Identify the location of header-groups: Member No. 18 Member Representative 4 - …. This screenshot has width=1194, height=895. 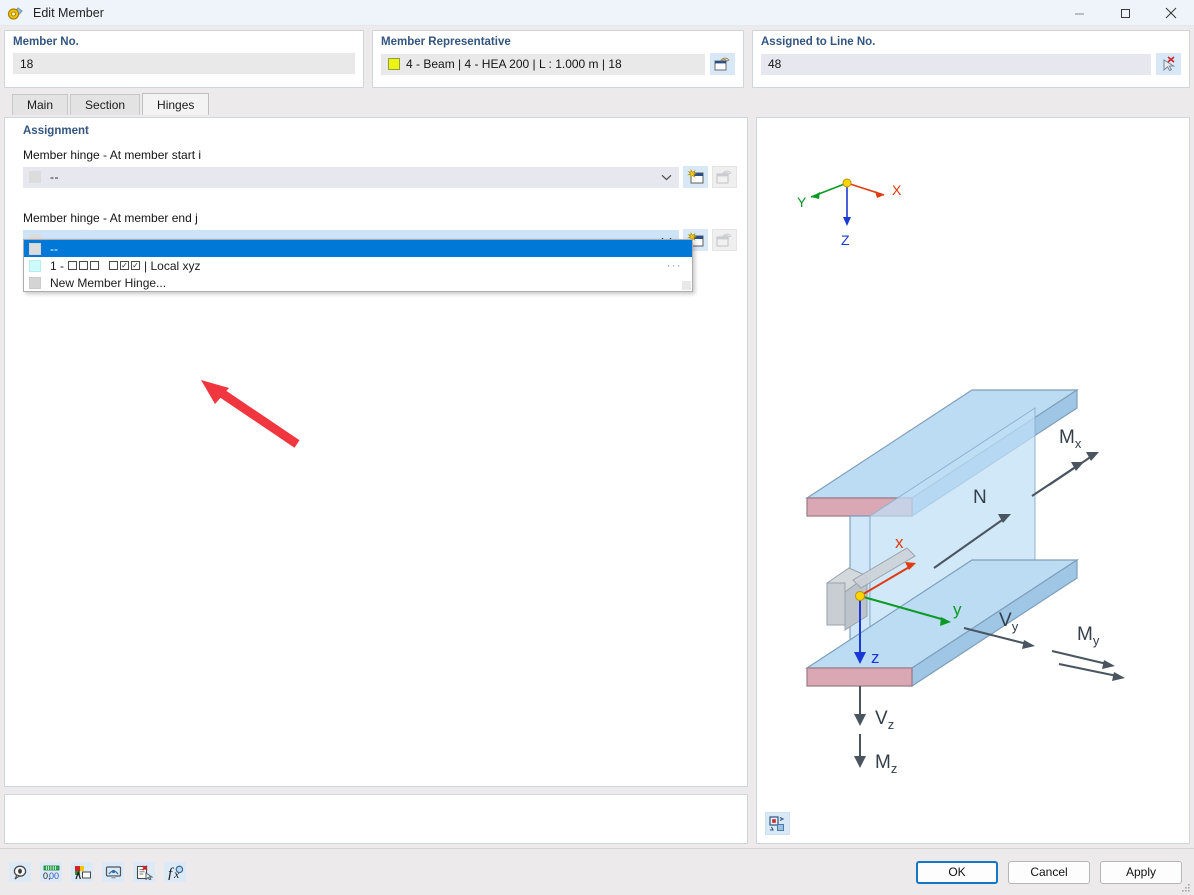
(597, 57).